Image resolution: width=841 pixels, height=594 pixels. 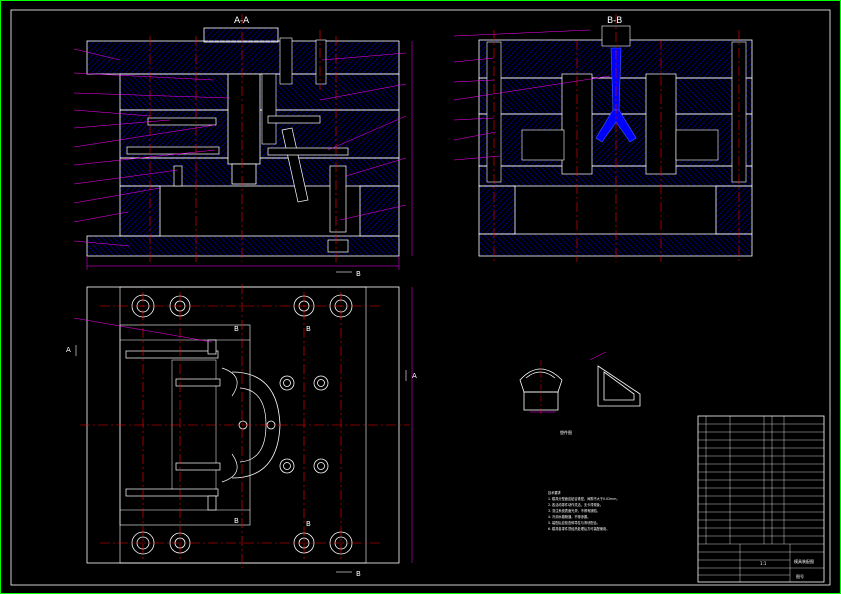 What do you see at coordinates (243, 246) in the screenshot?
I see `bottom-clamp-plate` at bounding box center [243, 246].